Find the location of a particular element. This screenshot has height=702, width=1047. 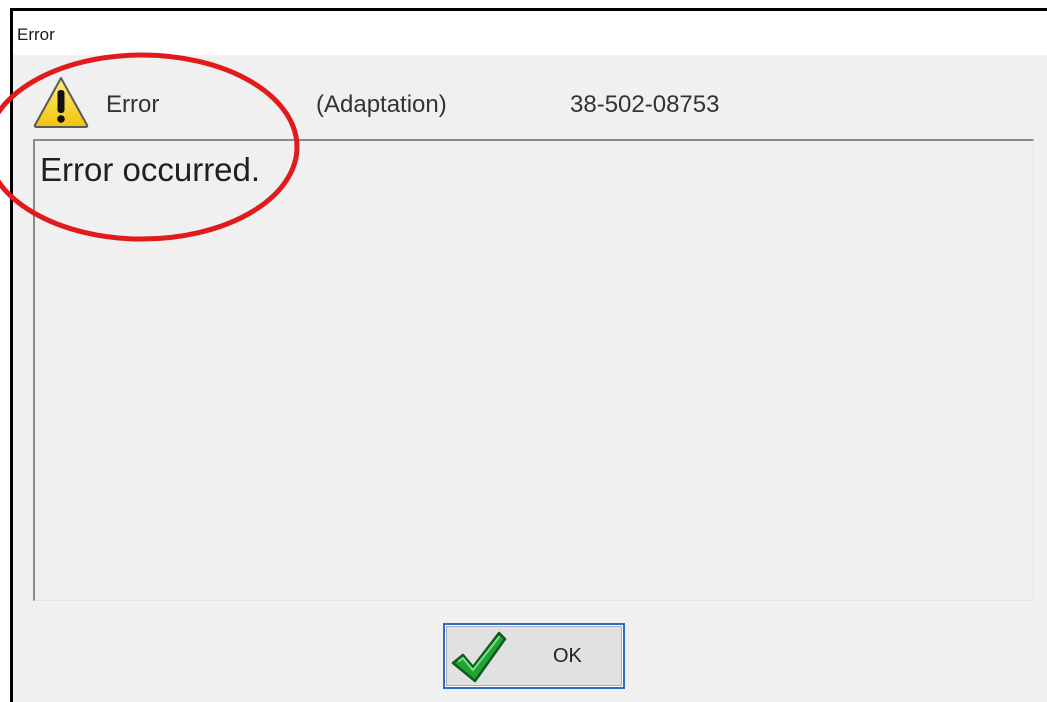

error-category-label: (Adaptation) is located at coordinates (381, 104).